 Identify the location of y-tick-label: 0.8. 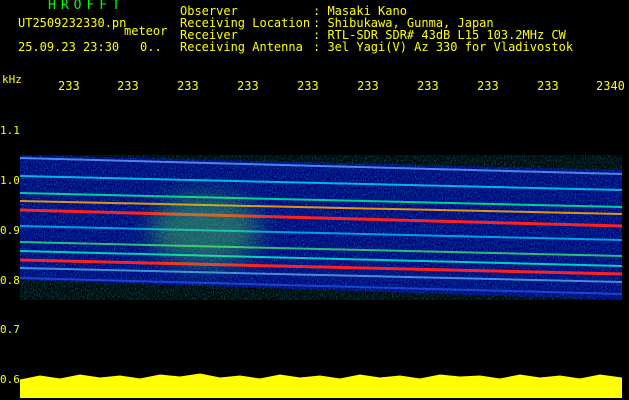
(10, 280).